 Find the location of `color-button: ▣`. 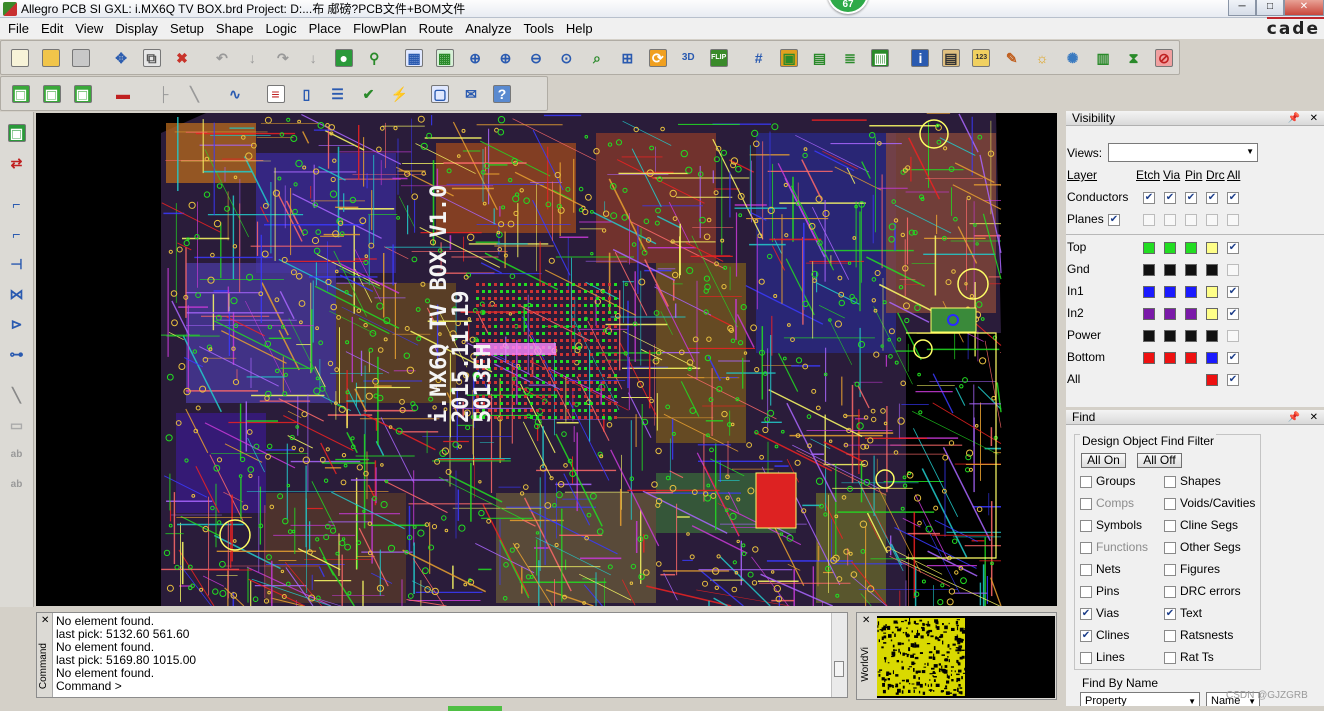

color-button: ▣ is located at coordinates (788, 58).